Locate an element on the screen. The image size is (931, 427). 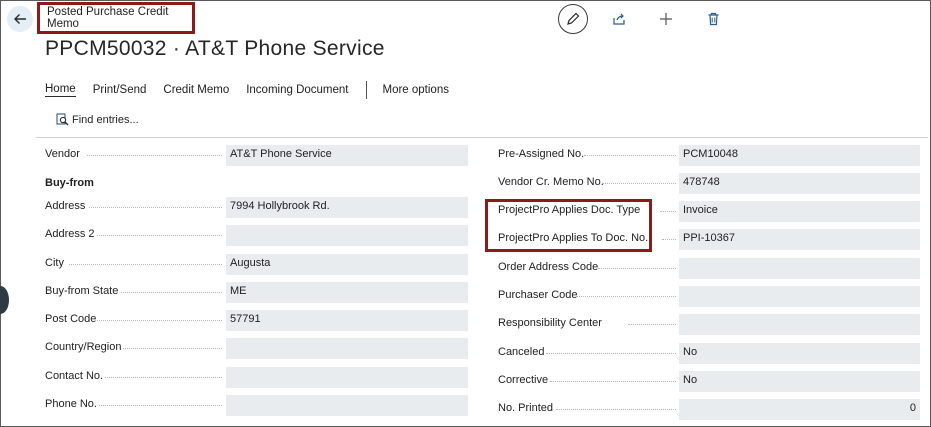
field-label: Buy-from State is located at coordinates (82, 291).